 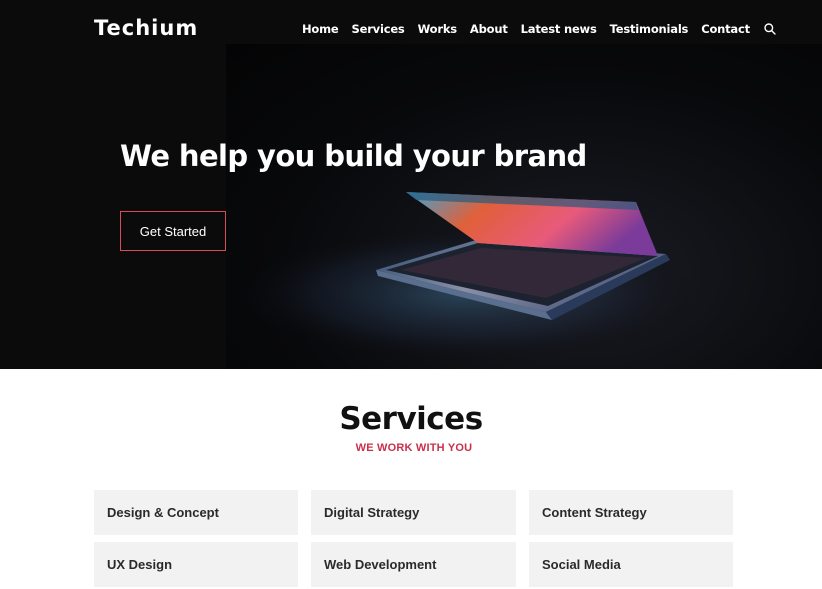 What do you see at coordinates (146, 28) in the screenshot?
I see `site-logo: Techium` at bounding box center [146, 28].